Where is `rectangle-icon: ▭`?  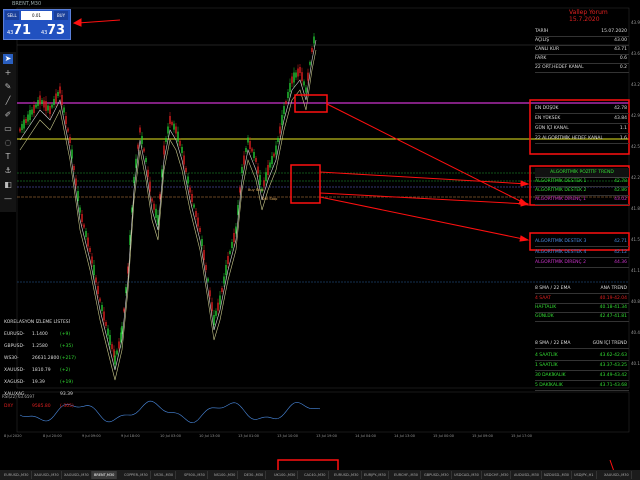
rectangle-icon: ▭ is located at coordinates (8, 129).